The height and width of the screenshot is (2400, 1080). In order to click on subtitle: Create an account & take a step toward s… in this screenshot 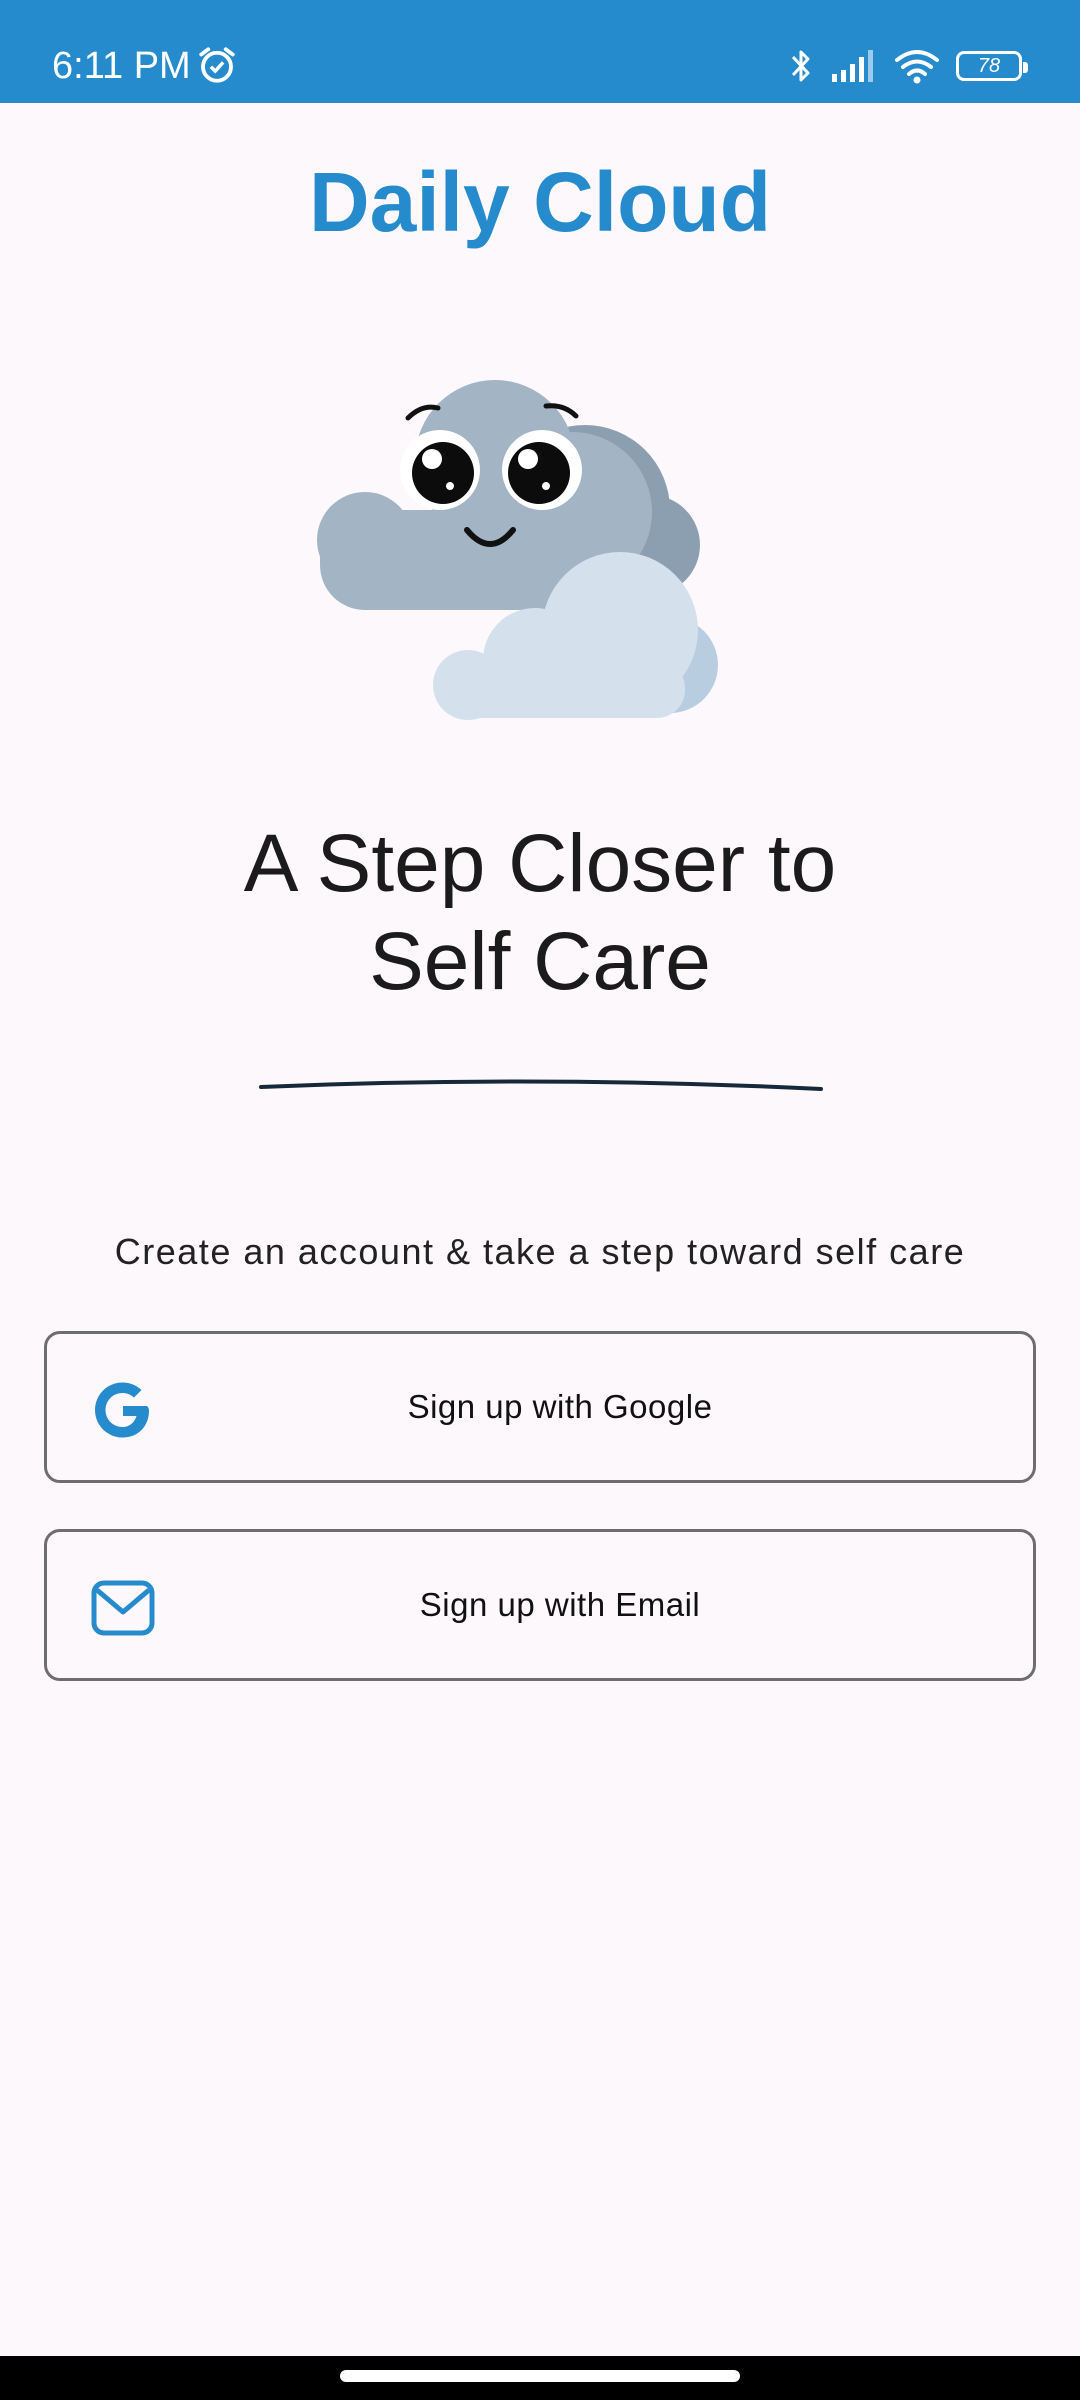, I will do `click(540, 1251)`.